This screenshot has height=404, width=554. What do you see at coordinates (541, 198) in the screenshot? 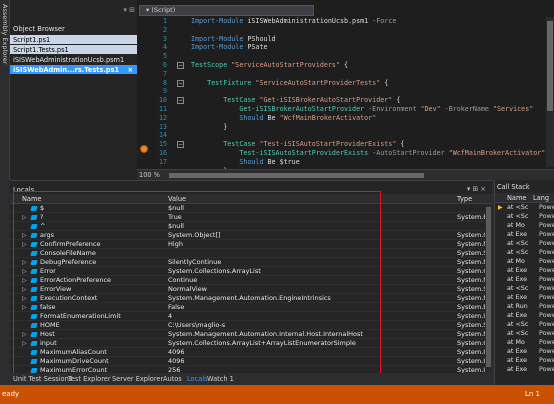
I see `column-language: Lang` at bounding box center [541, 198].